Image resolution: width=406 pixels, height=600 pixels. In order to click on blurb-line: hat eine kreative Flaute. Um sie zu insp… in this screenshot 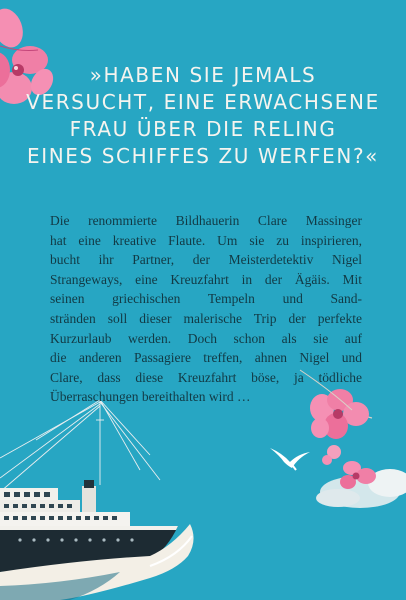, I will do `click(206, 240)`.